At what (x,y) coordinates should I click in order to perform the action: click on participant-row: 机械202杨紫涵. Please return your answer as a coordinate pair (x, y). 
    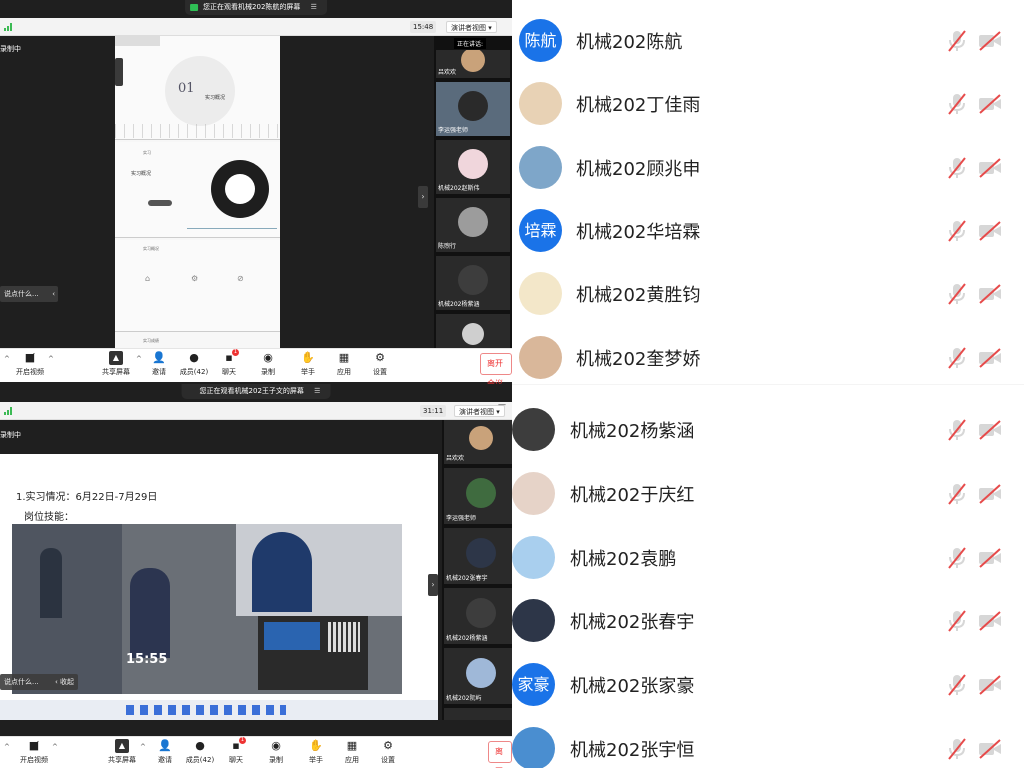
    Looking at the image, I should click on (768, 429).